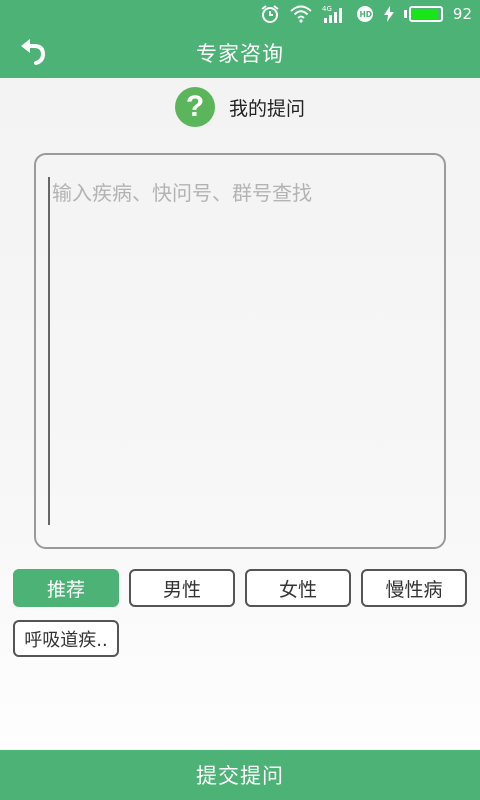 Image resolution: width=480 pixels, height=800 pixels. Describe the element at coordinates (66, 638) in the screenshot. I see `tag-respiratory-disease: 呼吸道疾..` at that location.